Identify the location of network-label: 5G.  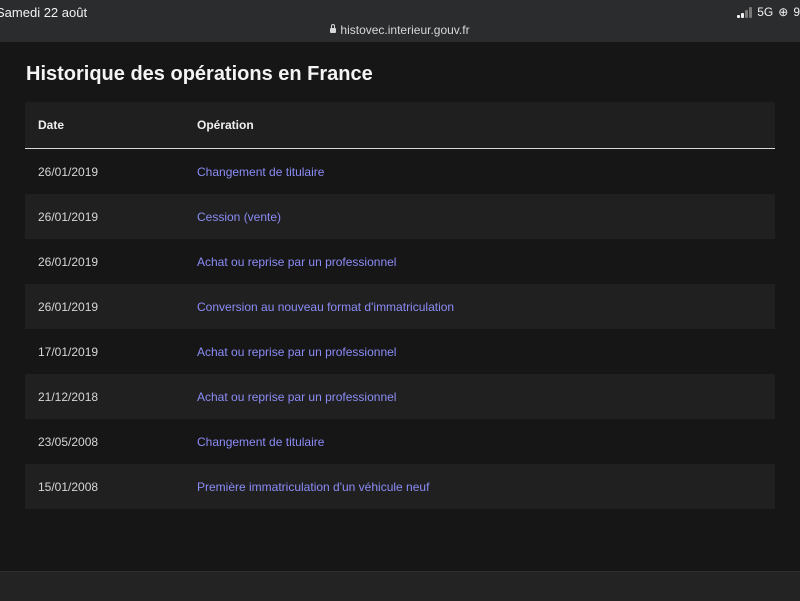
(765, 12).